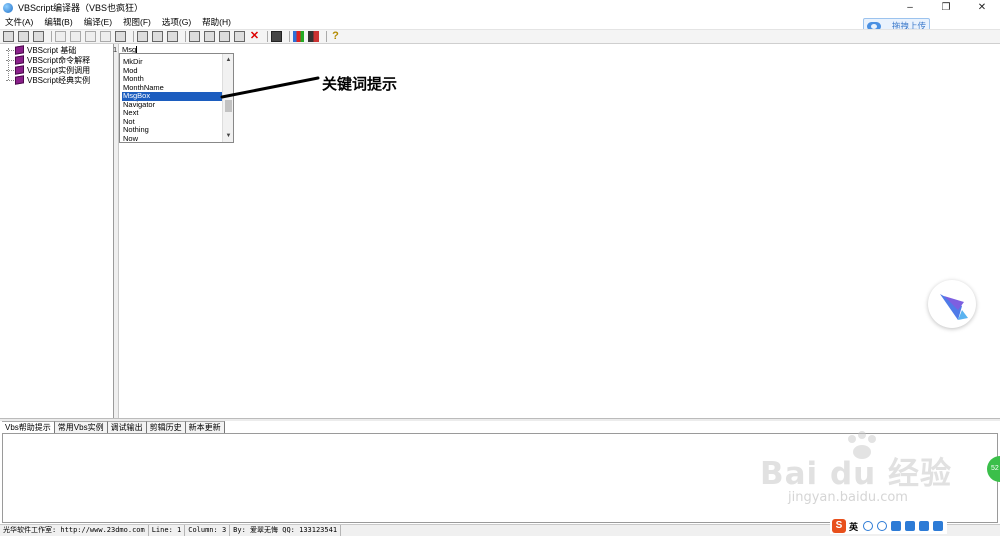 The image size is (1000, 536). What do you see at coordinates (286, 530) in the screenshot?
I see `status-author: By: 爱翠无悔 QQ: 133123541` at bounding box center [286, 530].